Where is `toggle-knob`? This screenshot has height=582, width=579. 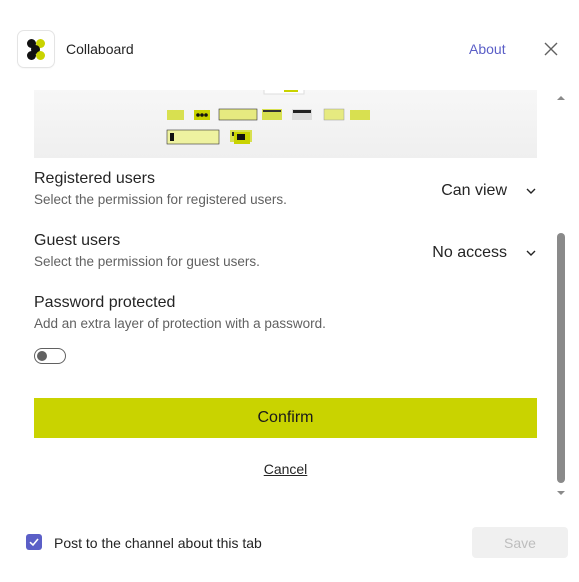
toggle-knob is located at coordinates (42, 356).